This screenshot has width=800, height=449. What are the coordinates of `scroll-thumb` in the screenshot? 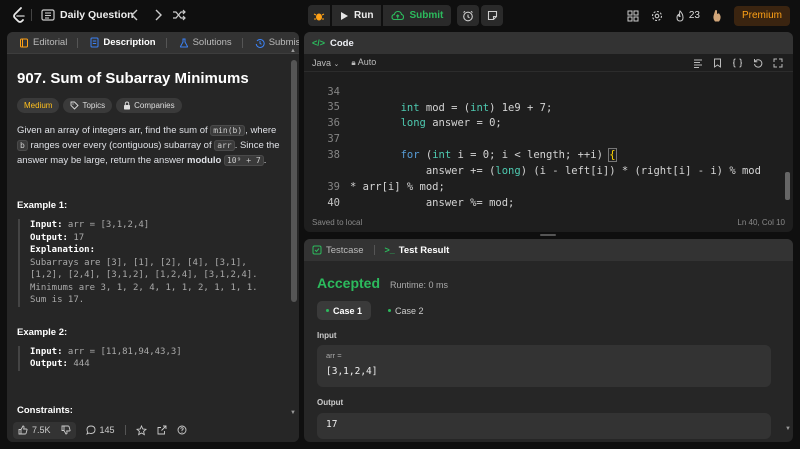 It's located at (294, 181).